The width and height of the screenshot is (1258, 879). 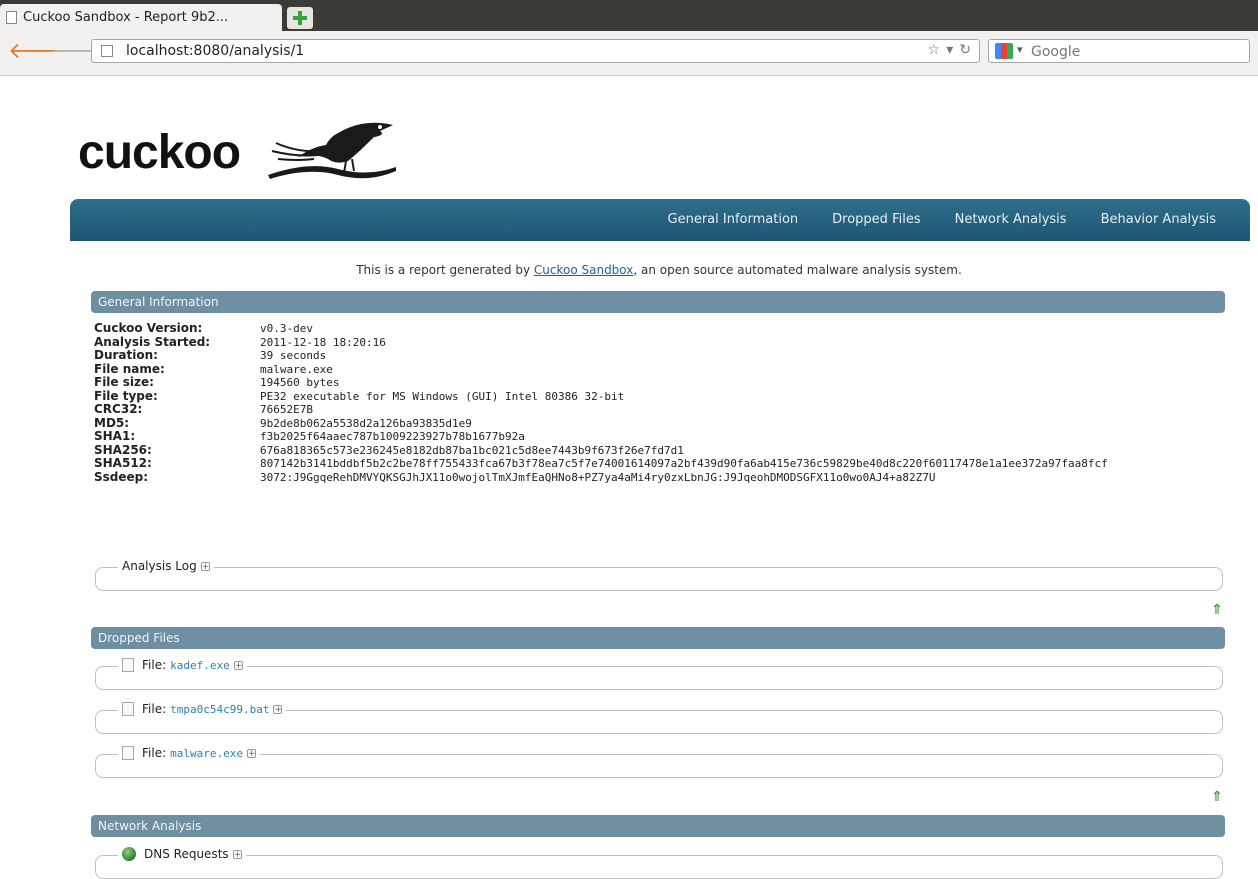 What do you see at coordinates (200, 665) in the screenshot?
I see `file-name: kadef.exe` at bounding box center [200, 665].